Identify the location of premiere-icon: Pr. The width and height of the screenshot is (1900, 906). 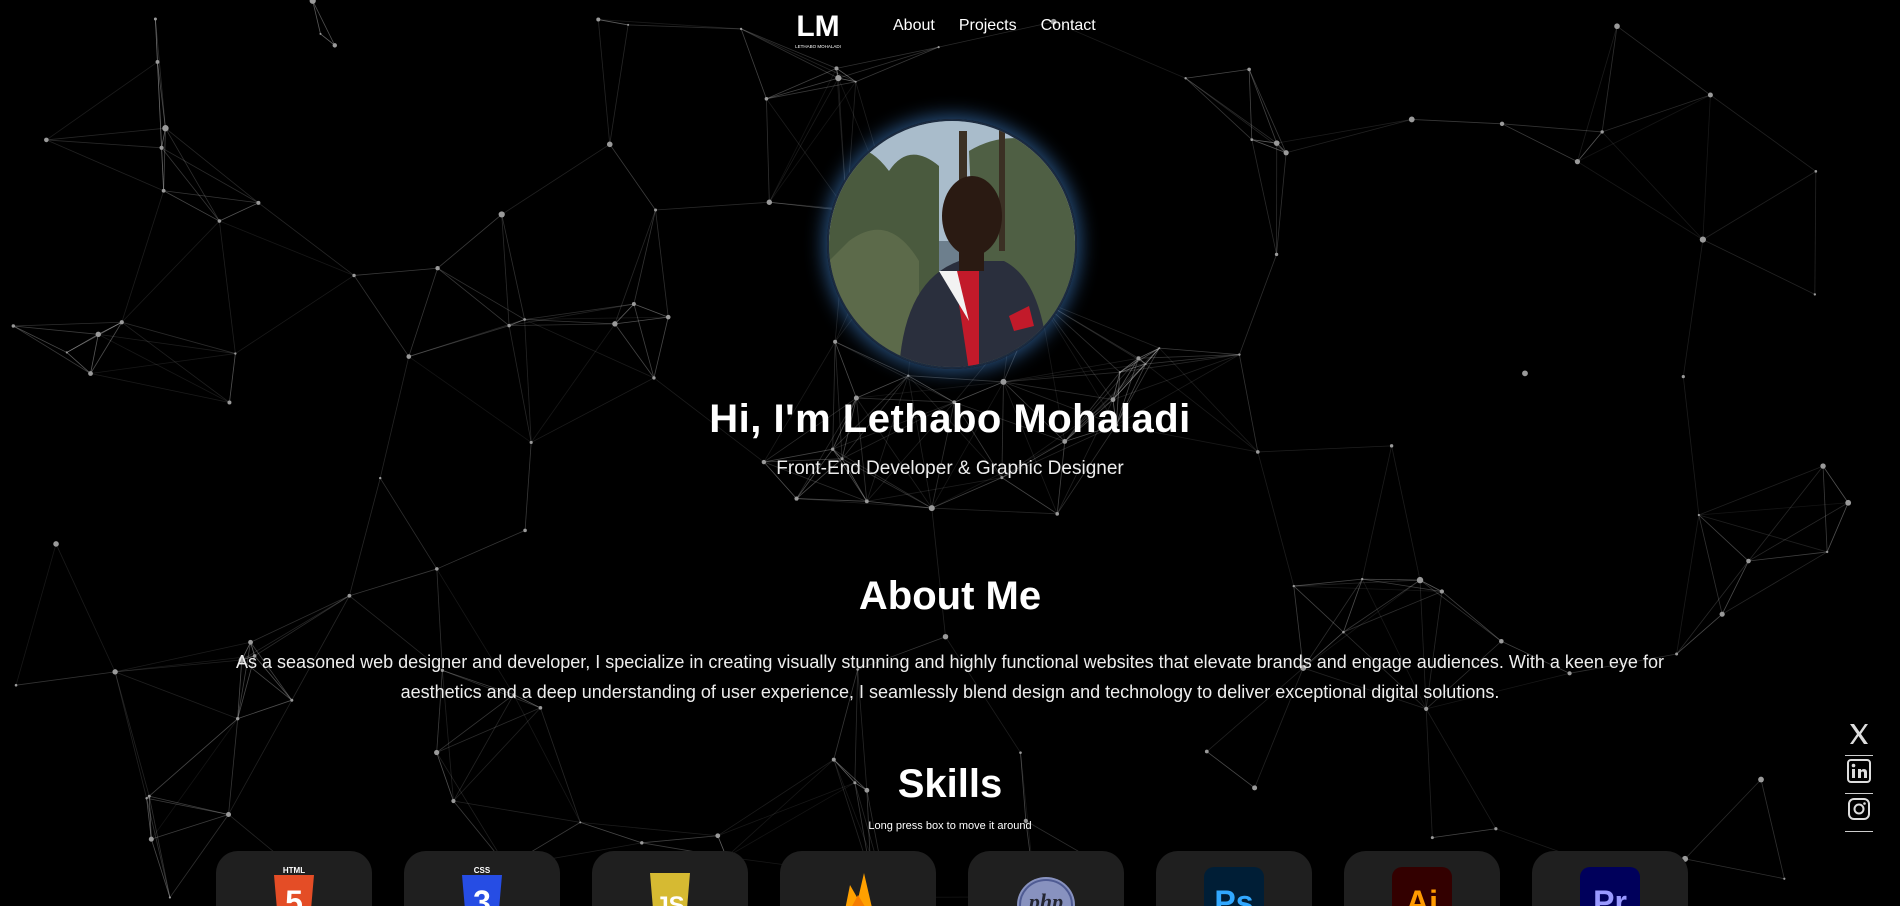
(1610, 886).